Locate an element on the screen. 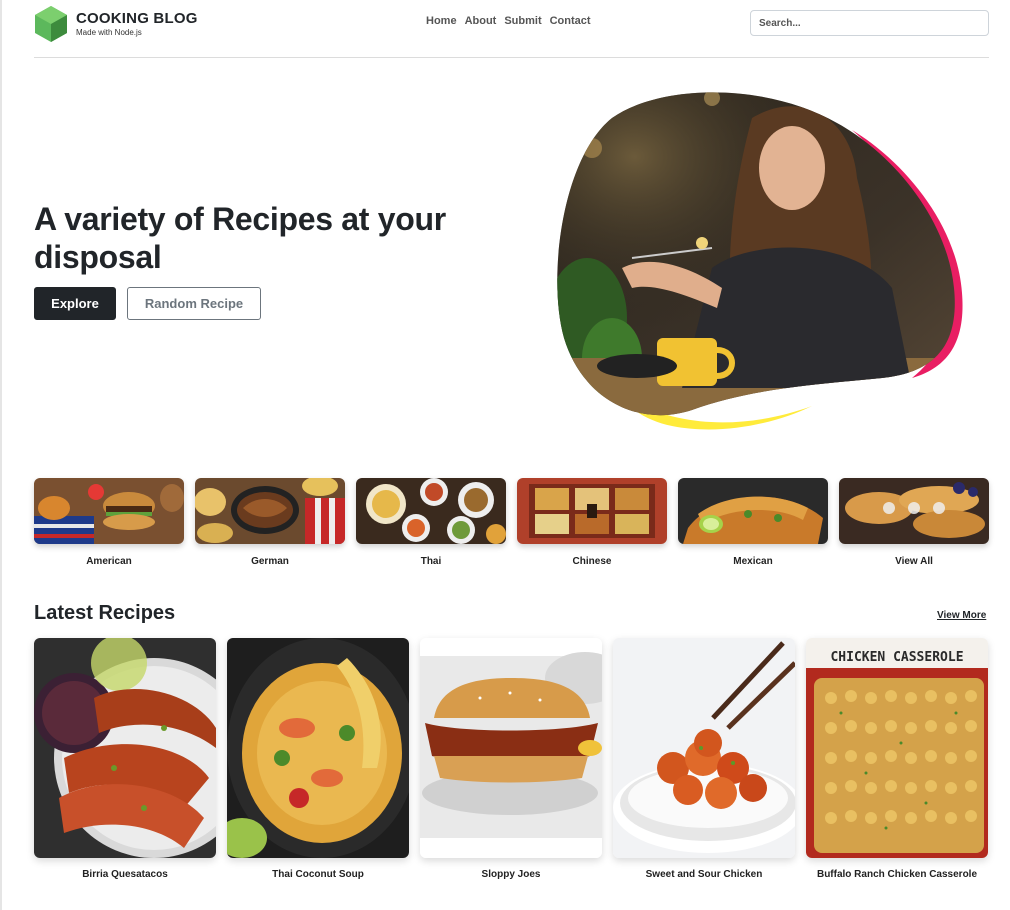 The height and width of the screenshot is (910, 1010). random-recipe-button: Random Recipe is located at coordinates (194, 303).